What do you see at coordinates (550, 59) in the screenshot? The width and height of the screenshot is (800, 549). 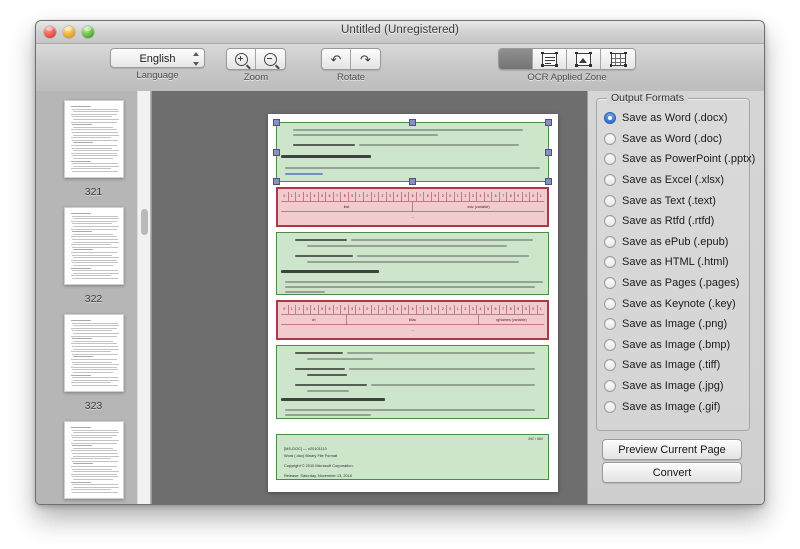 I see `text-zone-tool-button` at bounding box center [550, 59].